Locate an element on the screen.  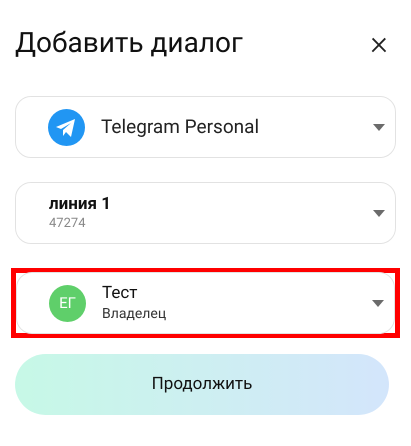
paper-plane-icon is located at coordinates (66, 127).